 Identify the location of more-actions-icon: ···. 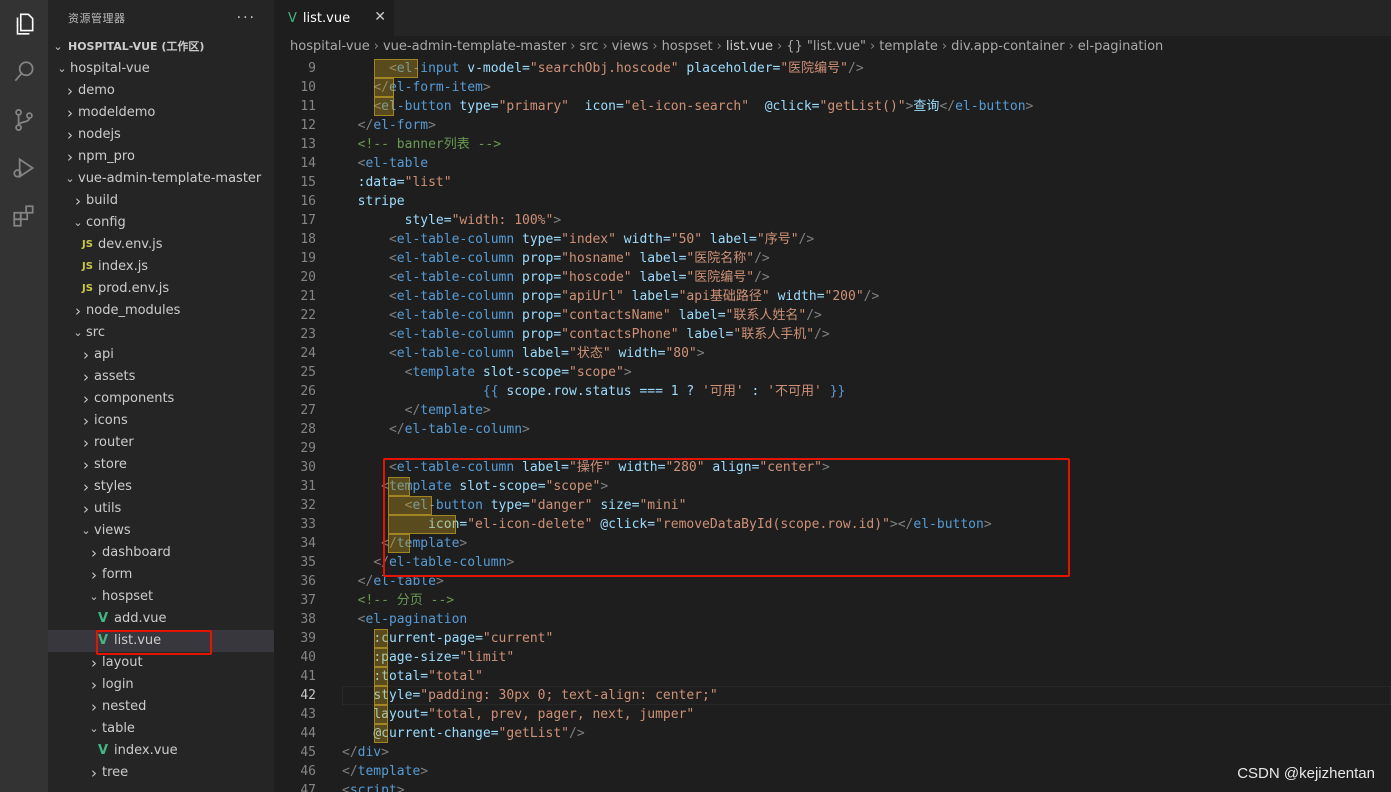
(246, 18).